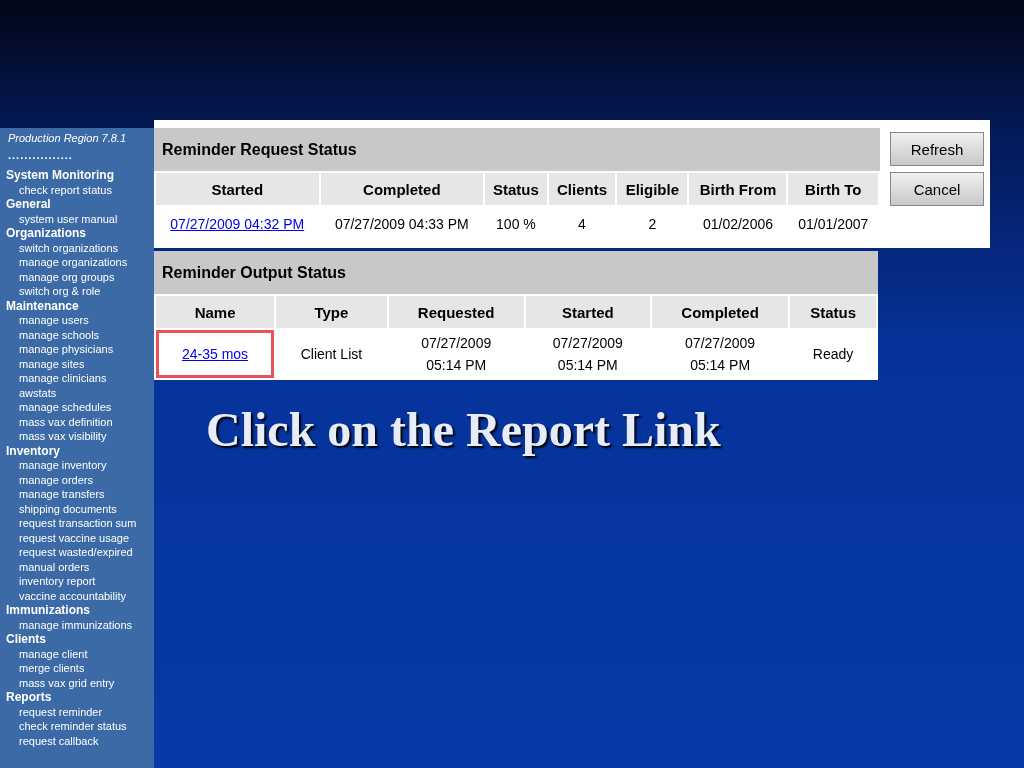  I want to click on sidebar-link: mass vax definition, so click(80, 421).